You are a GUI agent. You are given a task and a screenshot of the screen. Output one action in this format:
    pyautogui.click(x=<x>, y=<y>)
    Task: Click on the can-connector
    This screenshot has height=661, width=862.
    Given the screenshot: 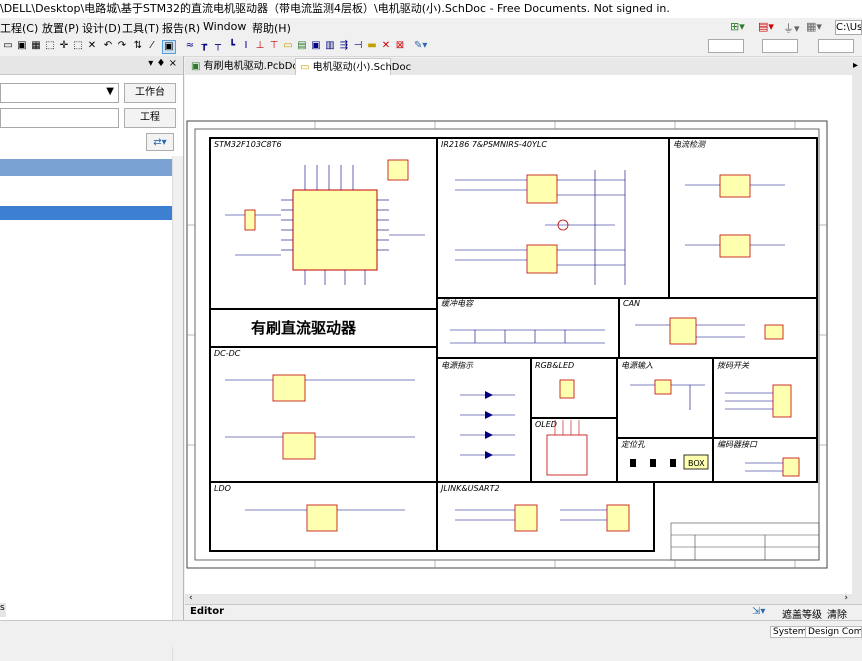 What is the action you would take?
    pyautogui.click(x=774, y=332)
    